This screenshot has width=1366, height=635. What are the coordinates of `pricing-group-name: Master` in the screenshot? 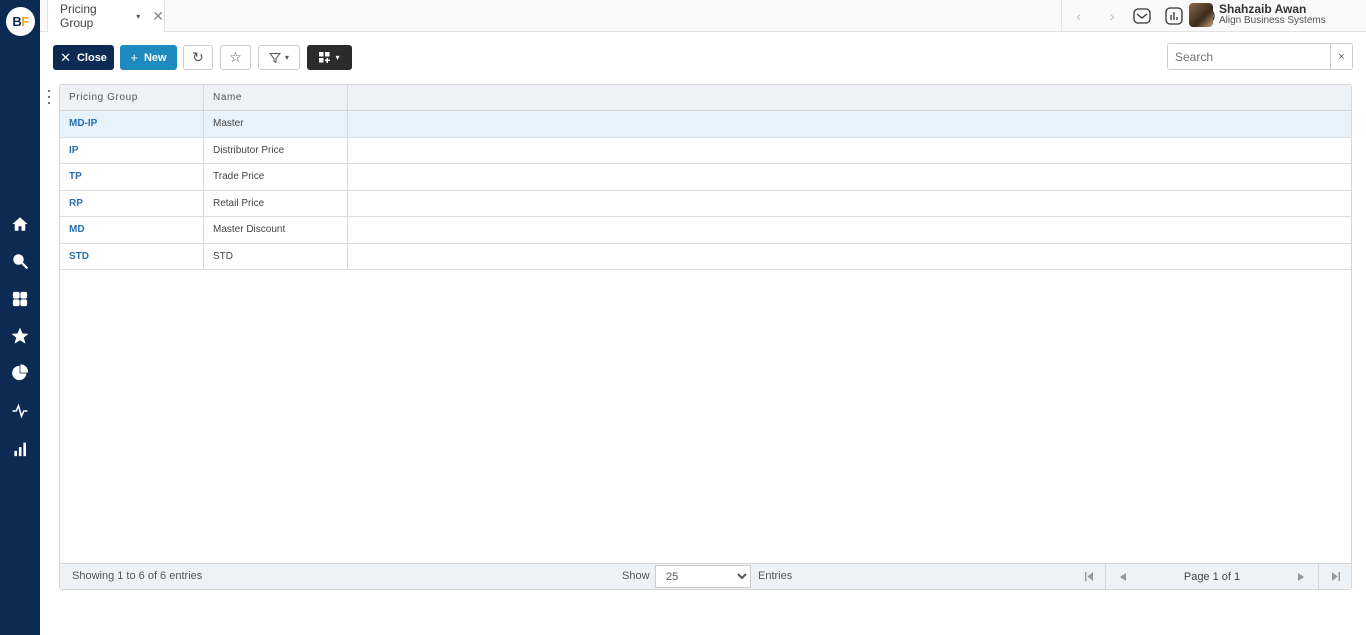 It's located at (276, 124).